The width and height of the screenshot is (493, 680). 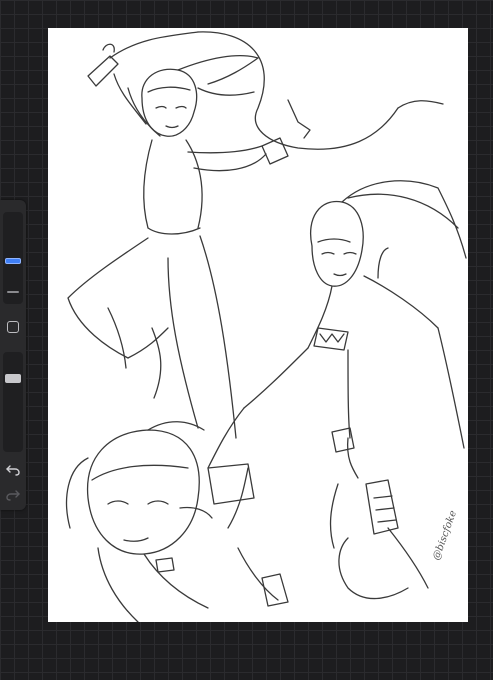 What do you see at coordinates (13, 470) in the screenshot?
I see `undo-arrow-icon` at bounding box center [13, 470].